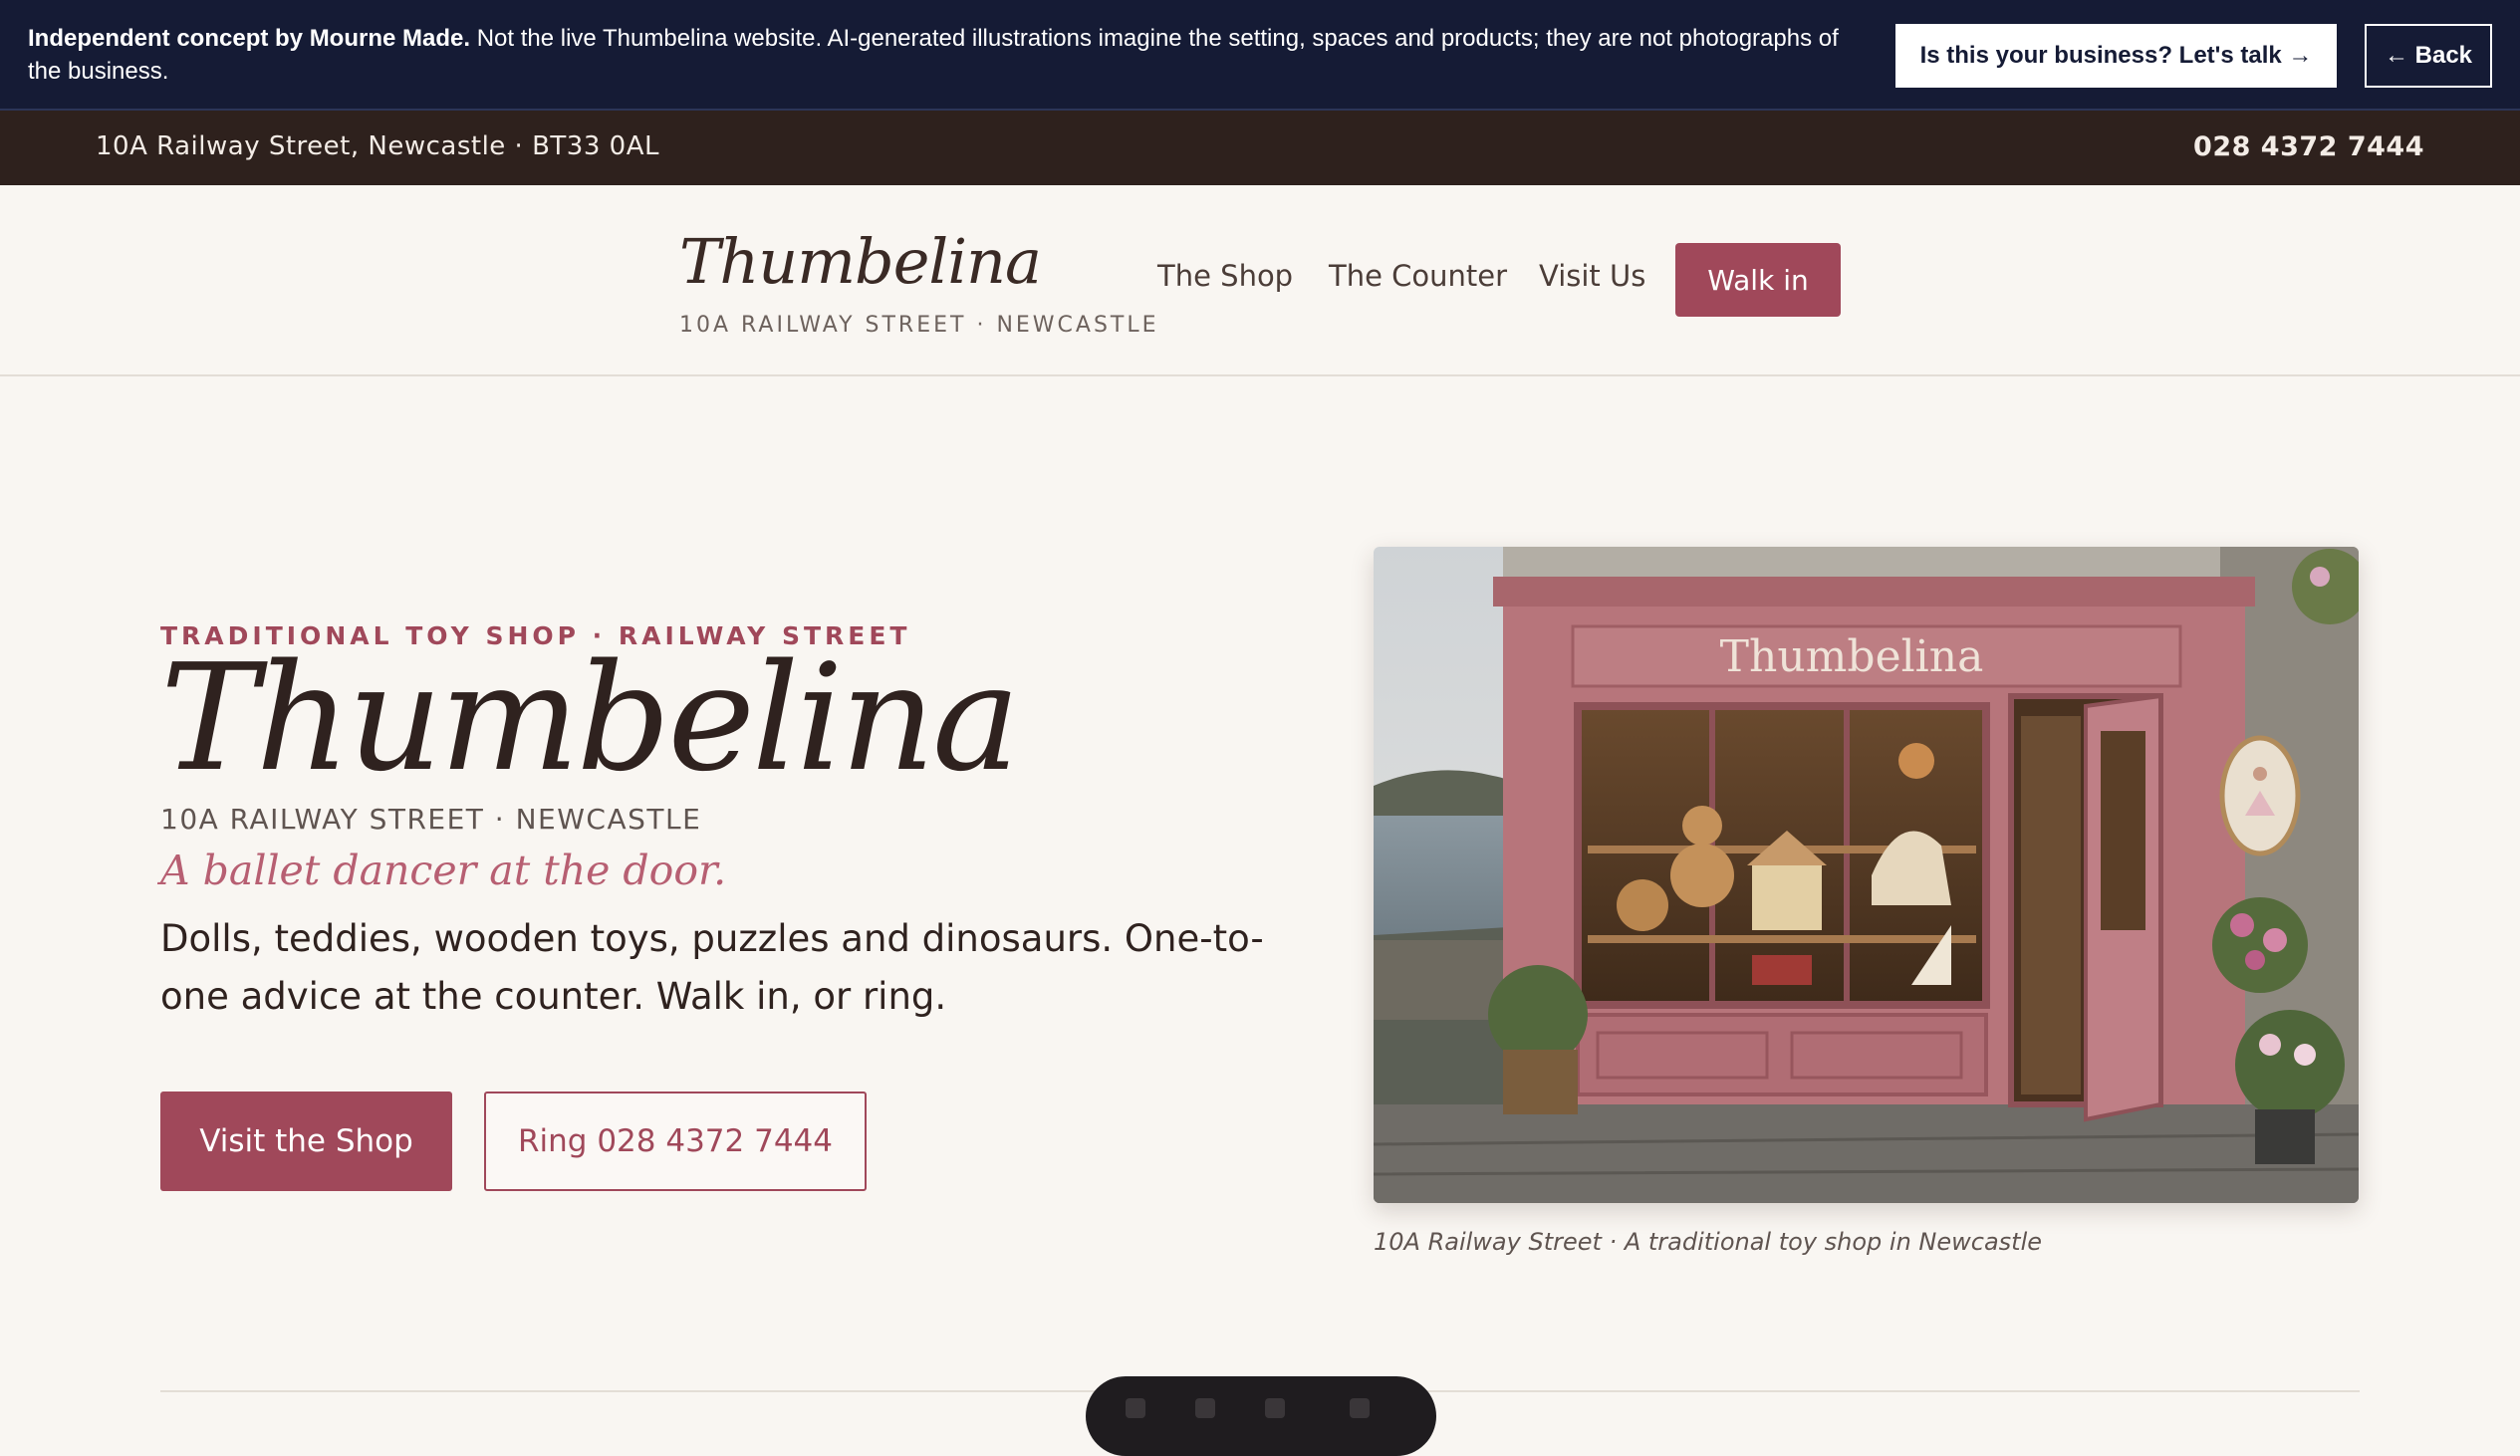 The image size is (2520, 1456). What do you see at coordinates (675, 1141) in the screenshot?
I see `ring-phone-button: Ring 028 4372 7444` at bounding box center [675, 1141].